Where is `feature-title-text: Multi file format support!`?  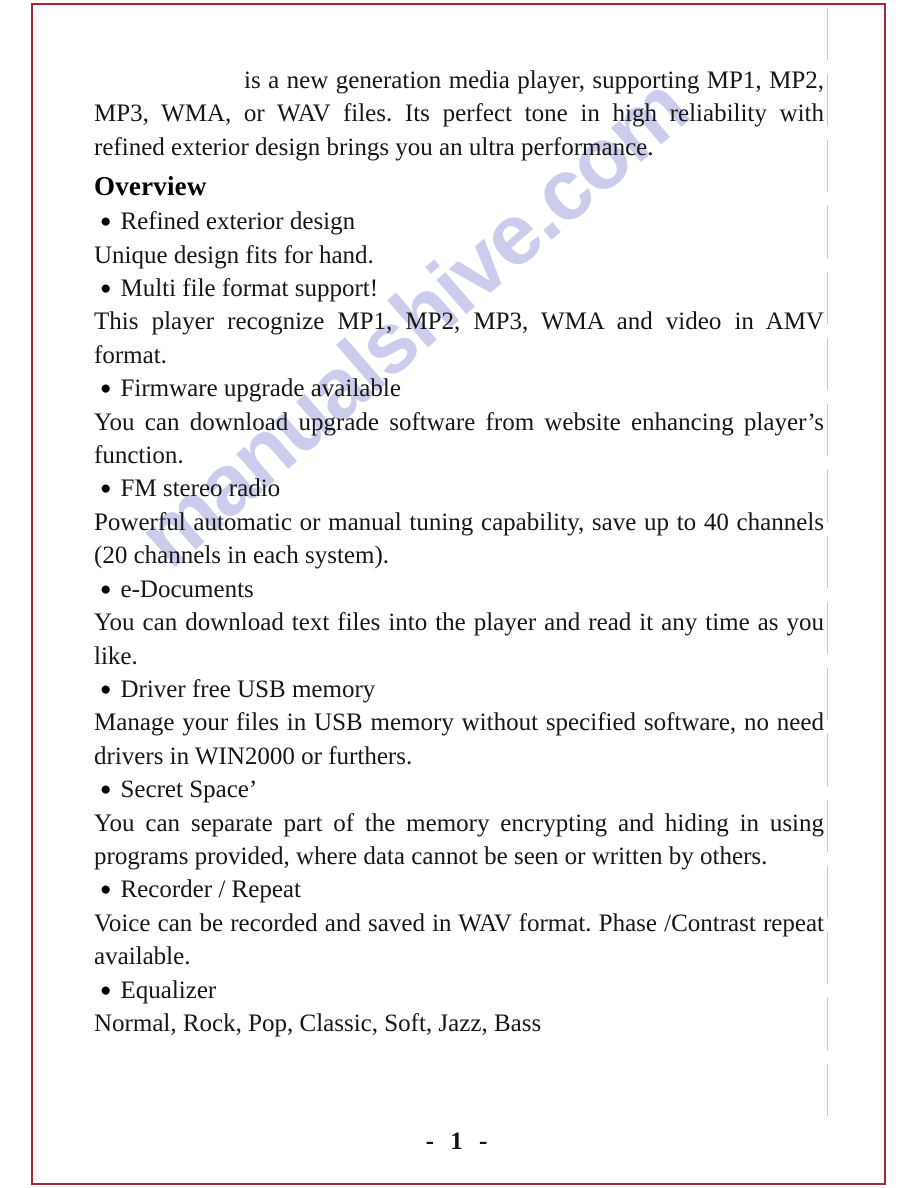
feature-title-text: Multi file format support! is located at coordinates (249, 289).